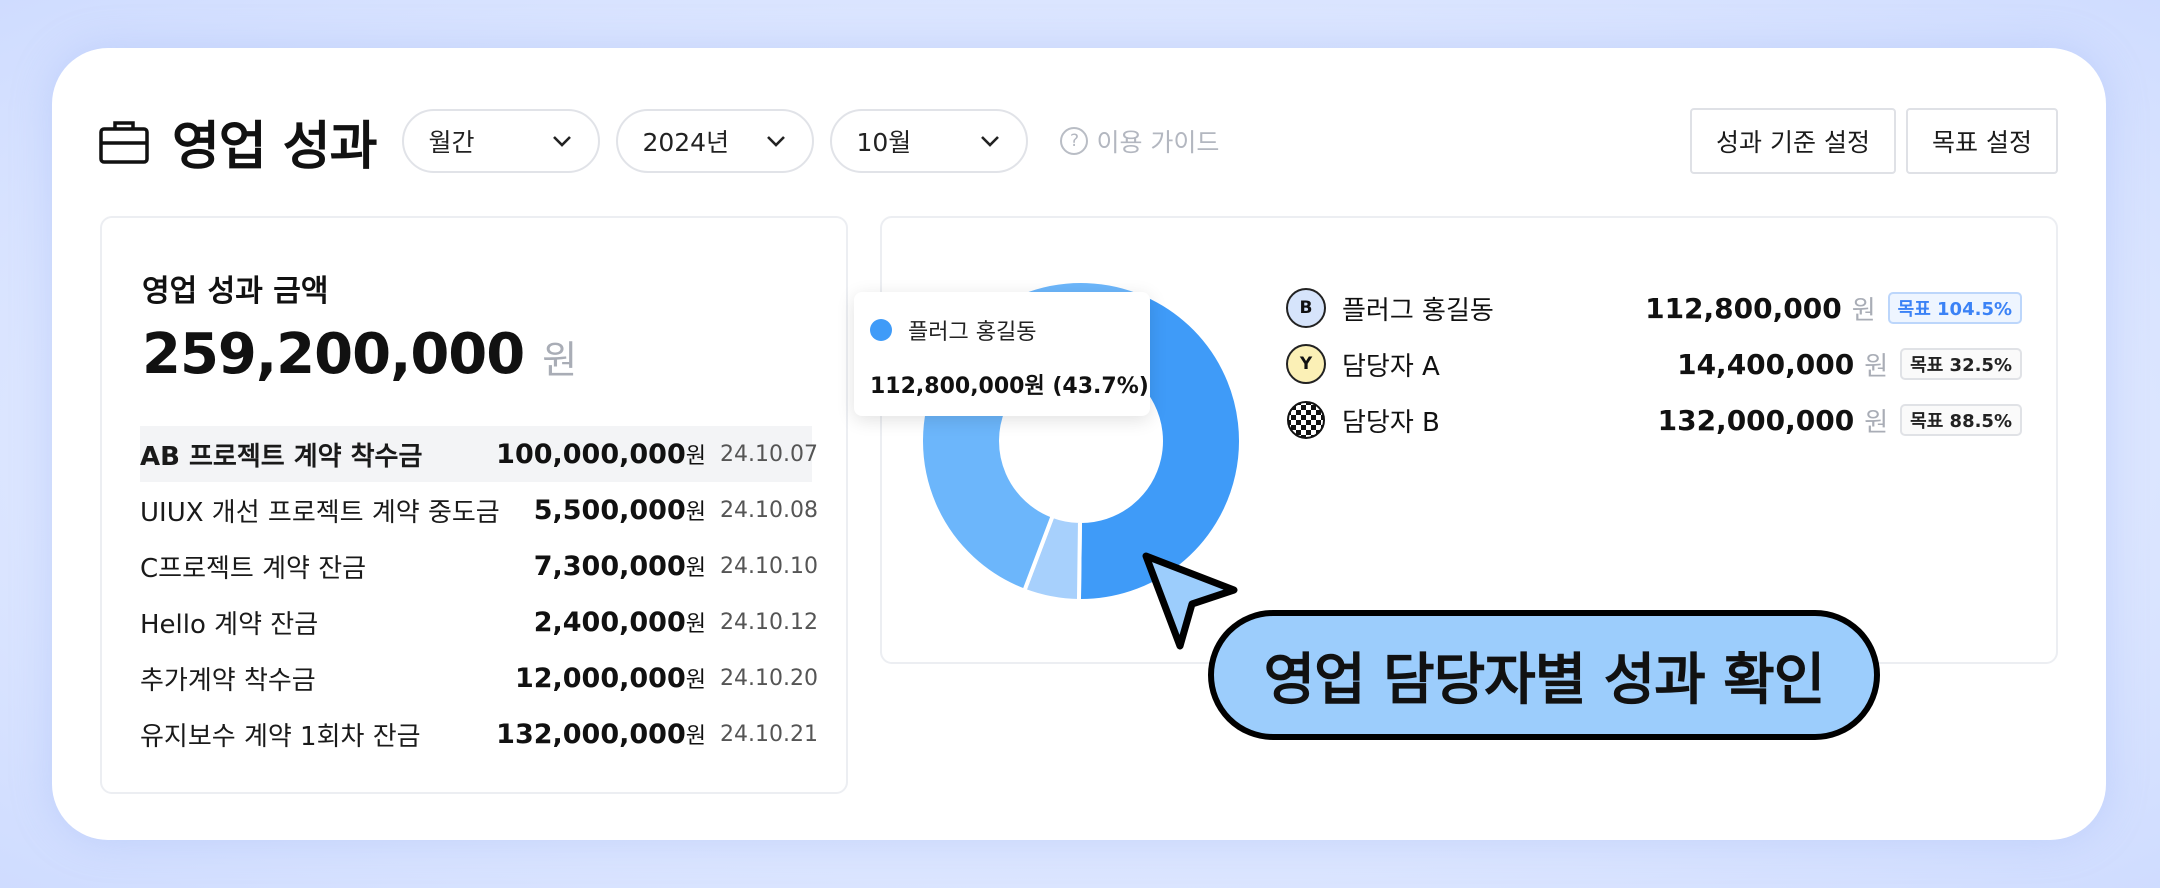  What do you see at coordinates (1756, 420) in the screenshot?
I see `manager-amount: 132,000,000` at bounding box center [1756, 420].